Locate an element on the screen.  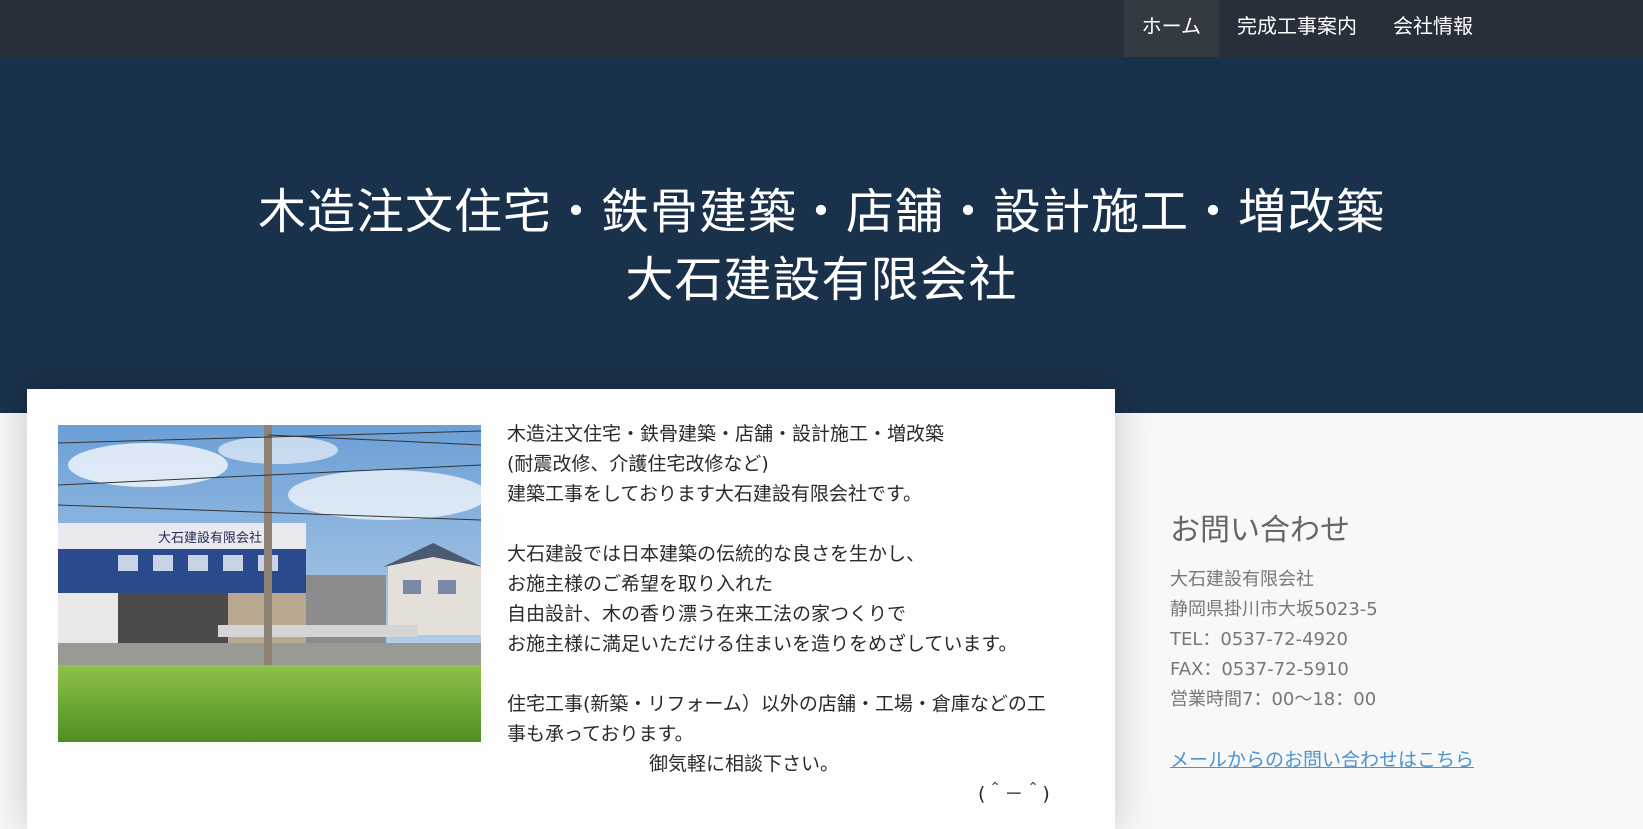
contact-address: 静岡県掛川市大坂5023‐5 is located at coordinates (1274, 609).